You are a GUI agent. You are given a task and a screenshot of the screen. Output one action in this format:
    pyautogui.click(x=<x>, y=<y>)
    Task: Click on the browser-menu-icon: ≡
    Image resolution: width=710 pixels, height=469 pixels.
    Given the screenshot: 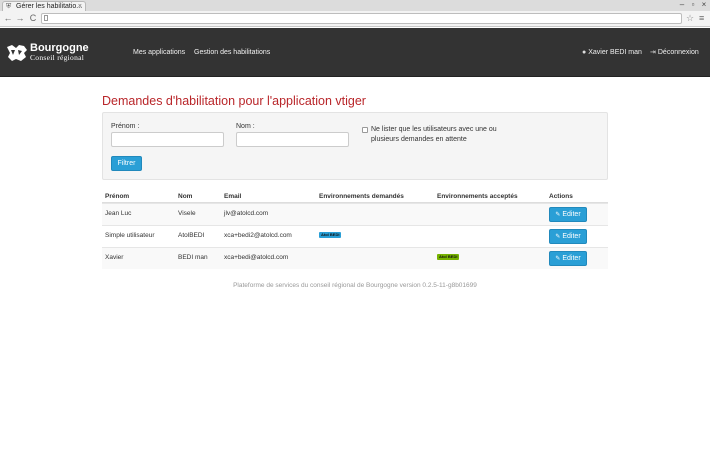 What is the action you would take?
    pyautogui.click(x=701, y=18)
    